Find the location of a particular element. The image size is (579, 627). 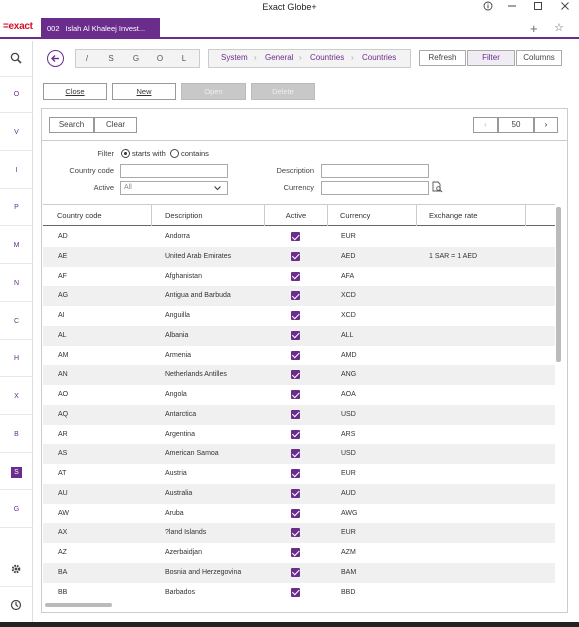

column-header-country-code: Country code is located at coordinates (97, 215).